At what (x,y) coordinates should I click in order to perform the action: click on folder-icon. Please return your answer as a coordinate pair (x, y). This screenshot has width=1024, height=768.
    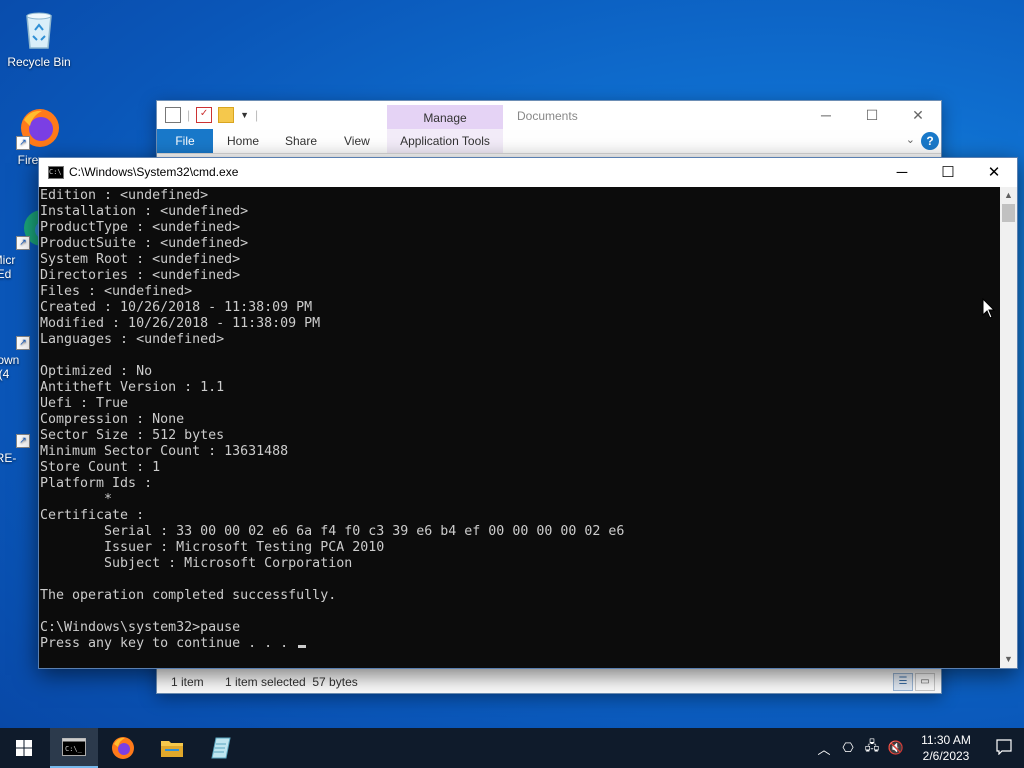
    Looking at the image, I should click on (172, 749).